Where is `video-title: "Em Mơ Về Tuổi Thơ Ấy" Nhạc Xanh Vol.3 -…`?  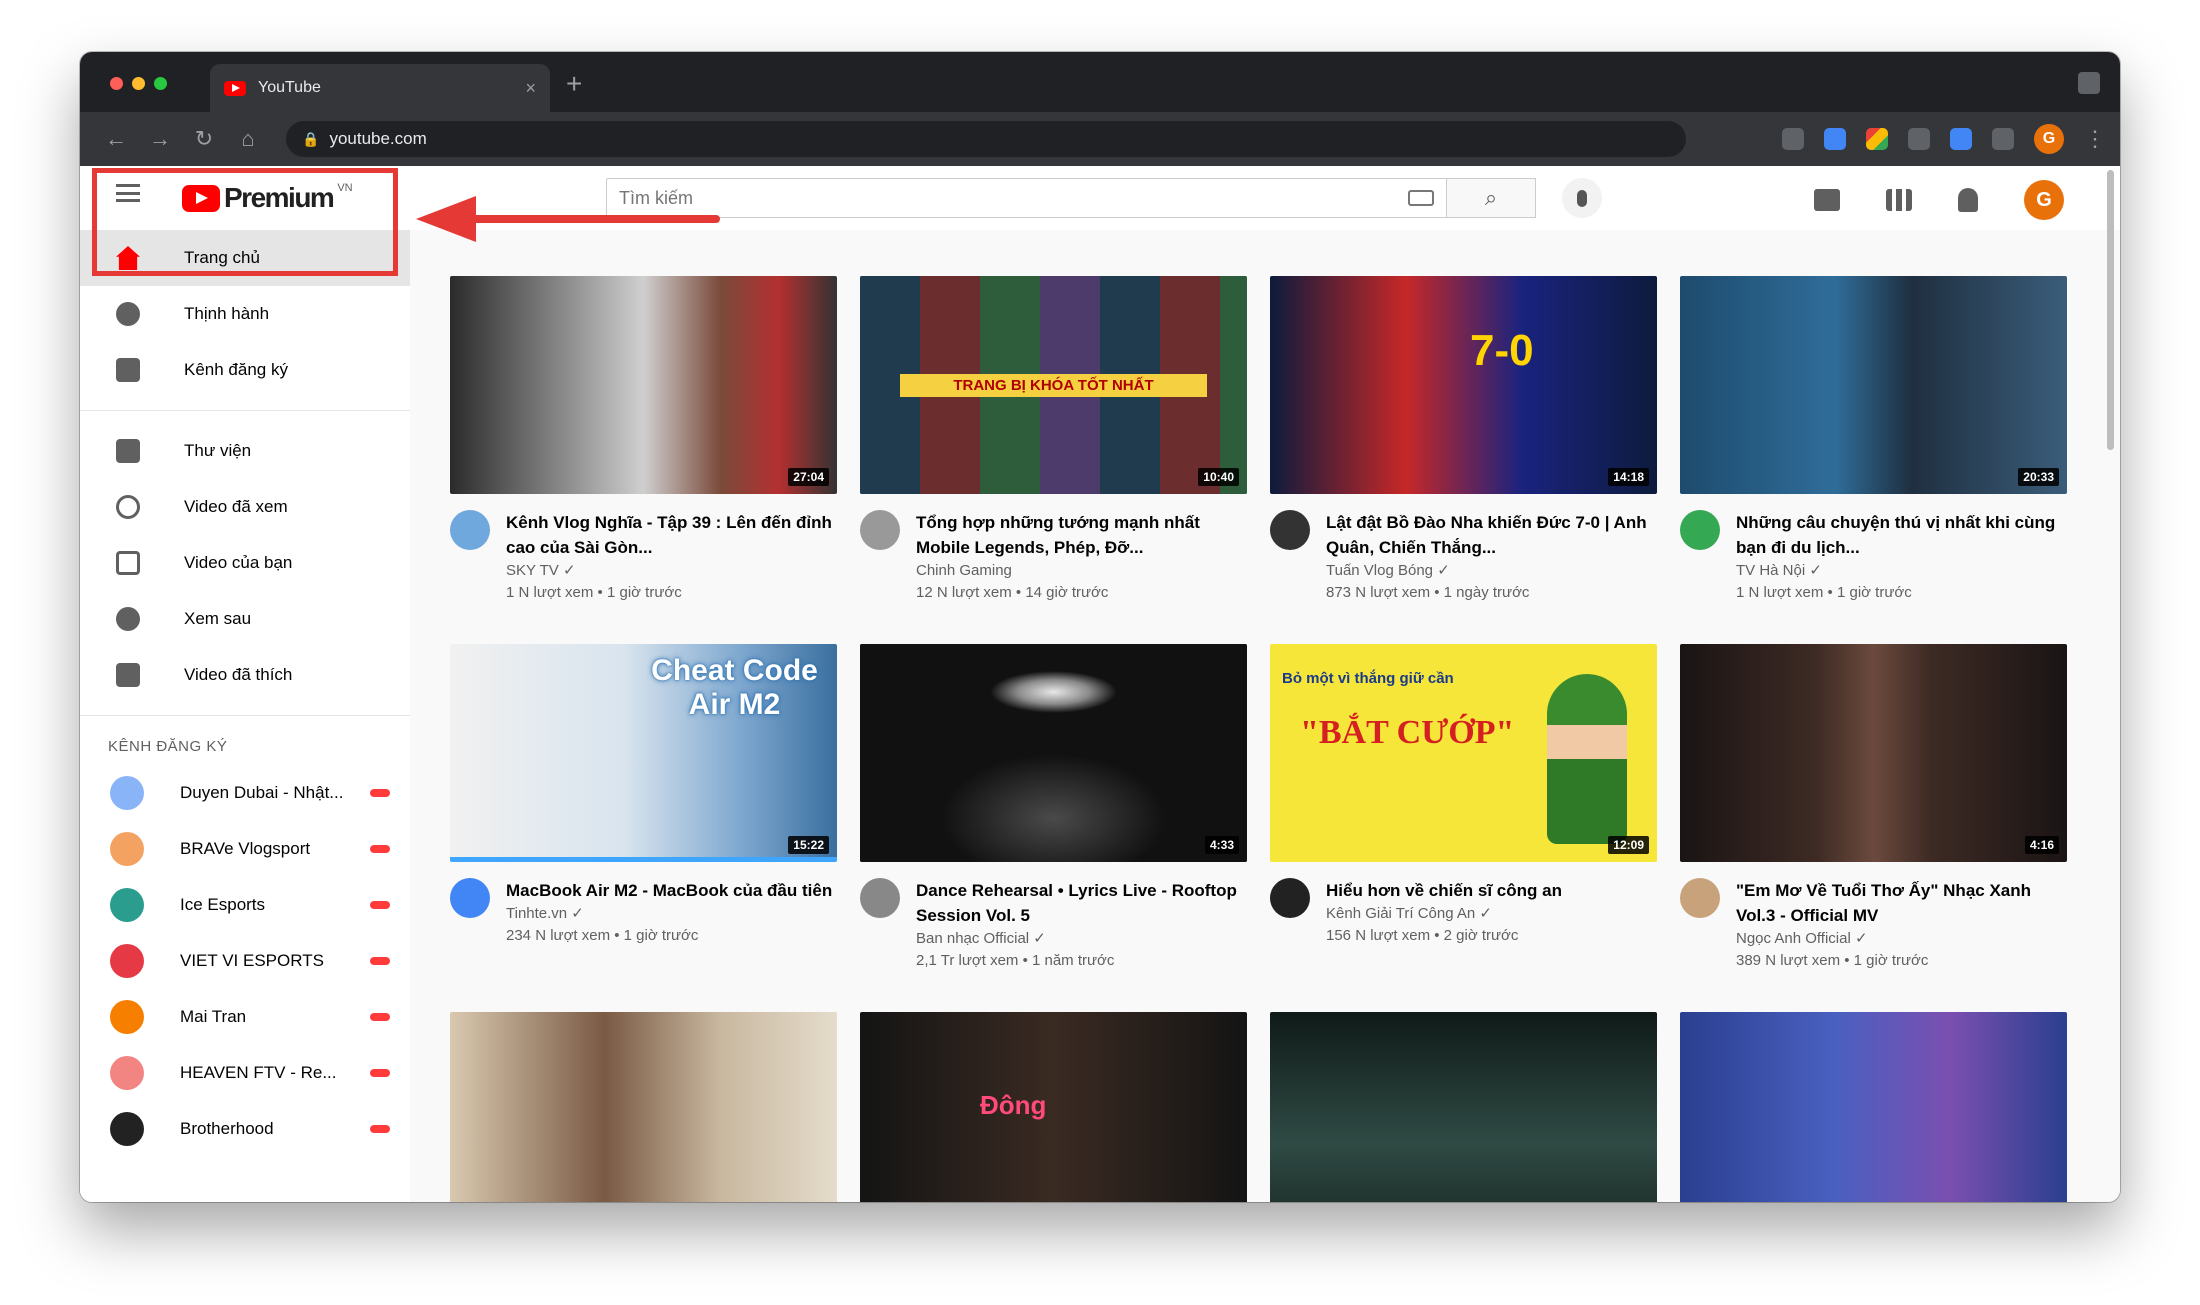
video-title: "Em Mơ Về Tuổi Thơ Ấy" Nhạc Xanh Vol.3 -… is located at coordinates (1901, 903).